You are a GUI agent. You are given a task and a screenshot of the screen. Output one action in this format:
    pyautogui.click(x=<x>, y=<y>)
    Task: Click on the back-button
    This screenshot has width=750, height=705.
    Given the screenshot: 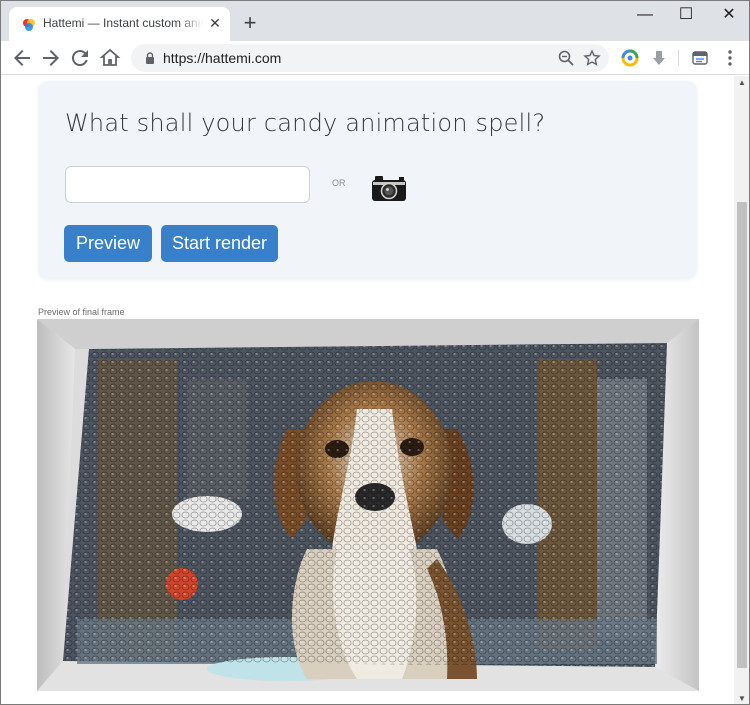 What is the action you would take?
    pyautogui.click(x=22, y=58)
    